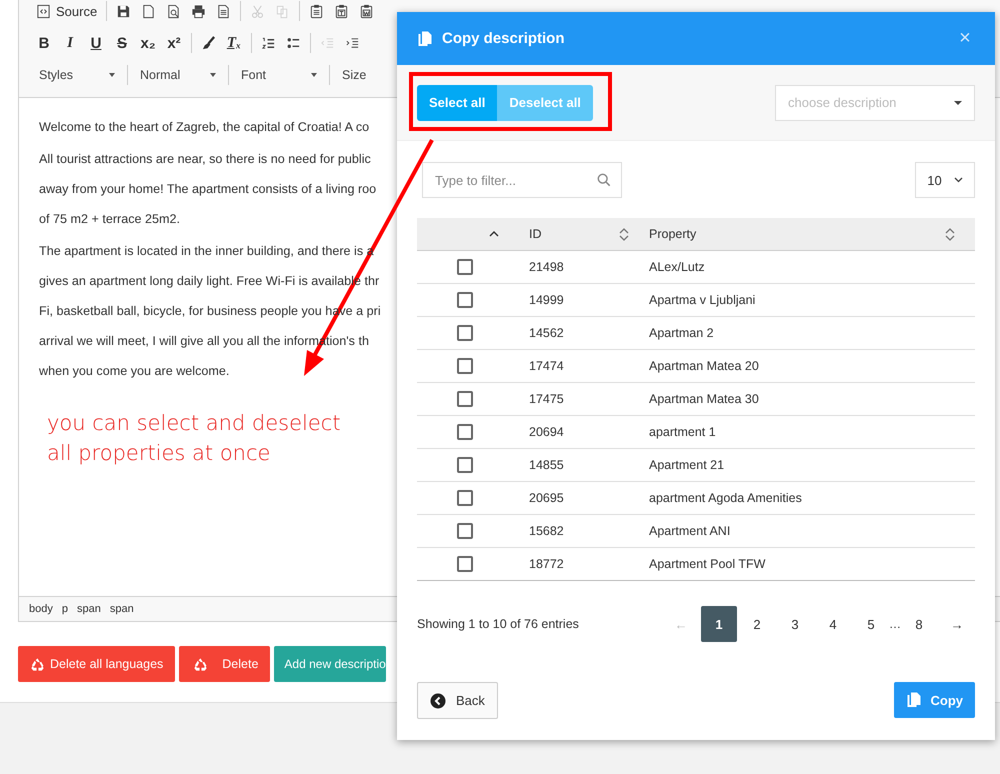 The height and width of the screenshot is (774, 1000). Describe the element at coordinates (293, 43) in the screenshot. I see `bullet-list-icon` at that location.